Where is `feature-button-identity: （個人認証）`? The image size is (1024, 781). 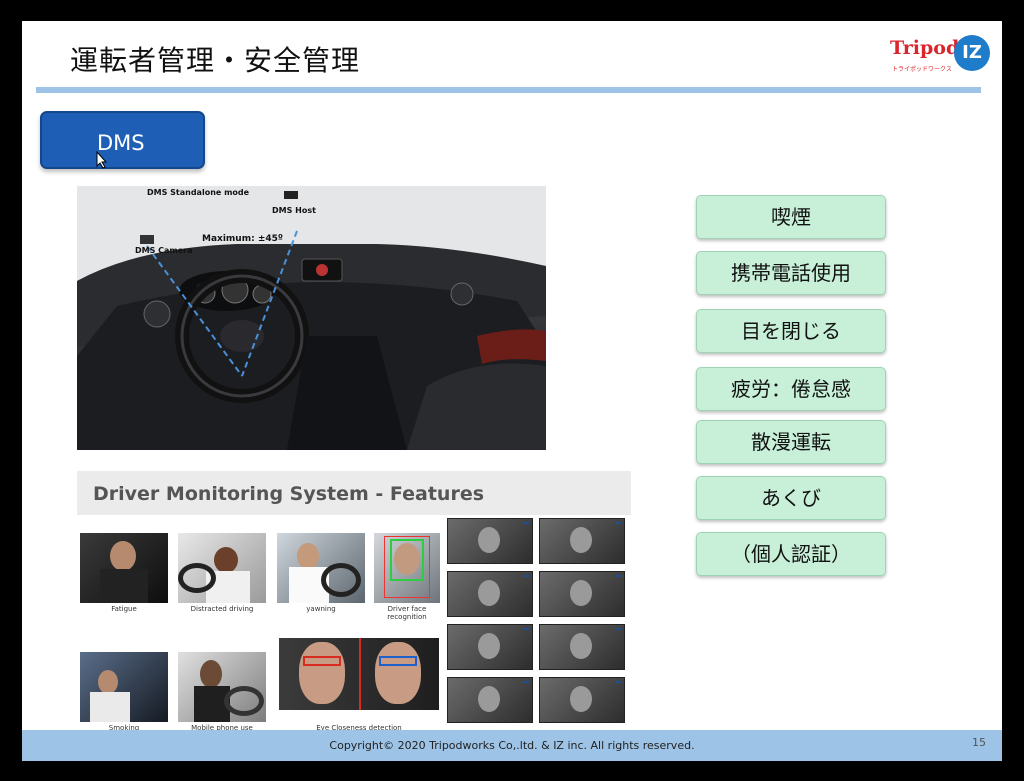
feature-button-identity: （個人認証） is located at coordinates (791, 554).